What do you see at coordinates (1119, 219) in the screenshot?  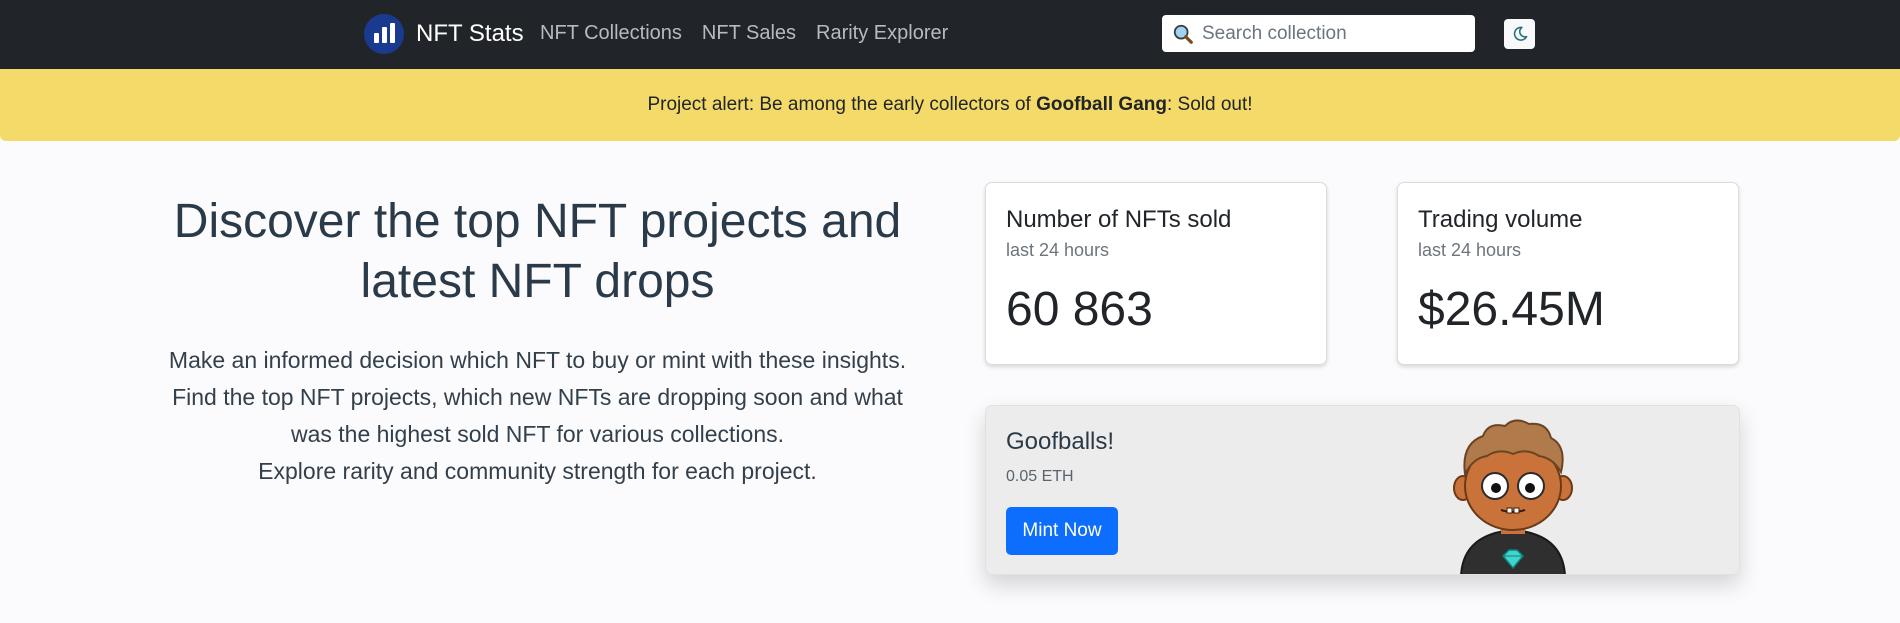 I see `stat-title: Number of NFTs sold` at bounding box center [1119, 219].